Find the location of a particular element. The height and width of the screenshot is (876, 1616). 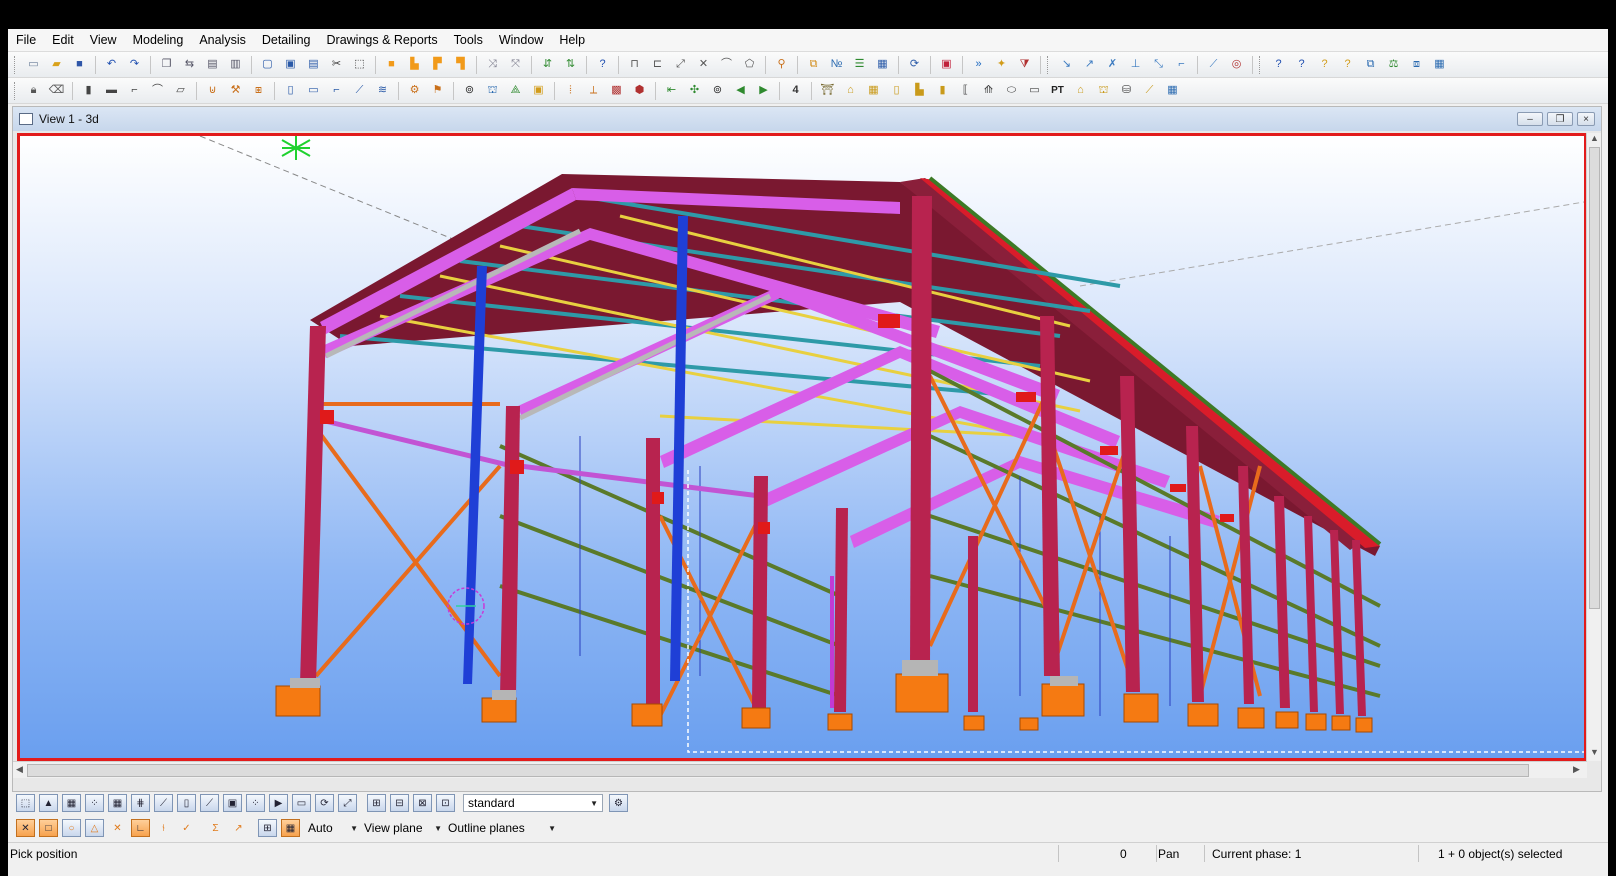

save-icon: ■ is located at coordinates (80, 65).